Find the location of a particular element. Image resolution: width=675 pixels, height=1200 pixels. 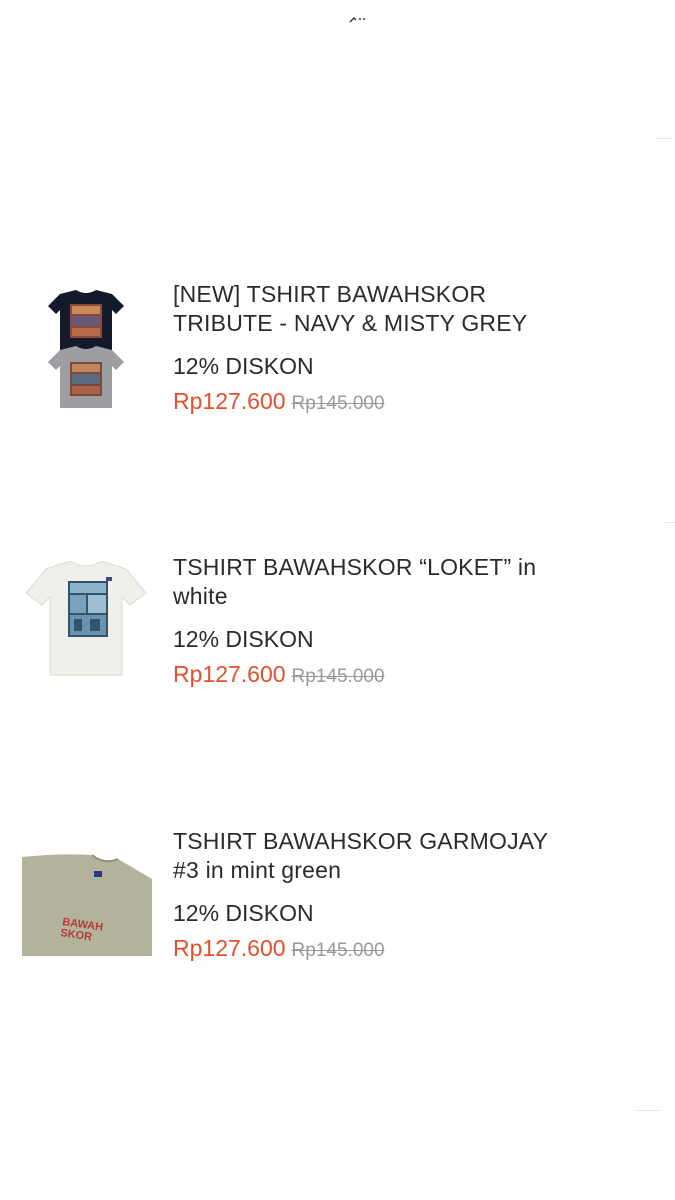

tshirt-white-loket-photo is located at coordinates (86, 618).